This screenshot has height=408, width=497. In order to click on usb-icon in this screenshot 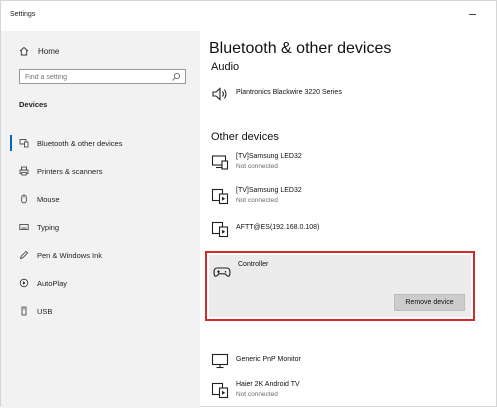, I will do `click(24, 311)`.